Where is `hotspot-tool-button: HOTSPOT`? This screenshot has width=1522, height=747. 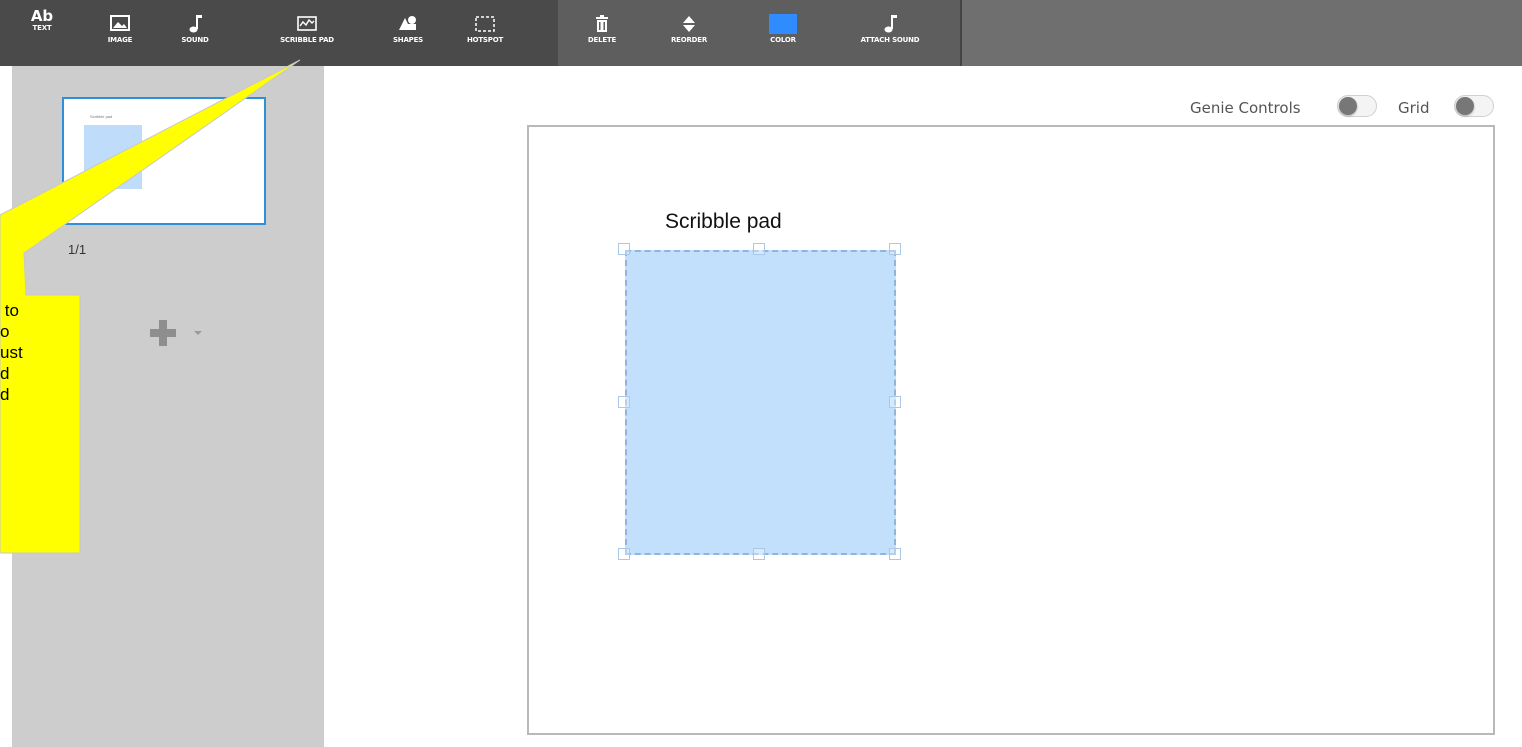 hotspot-tool-button: HOTSPOT is located at coordinates (485, 34).